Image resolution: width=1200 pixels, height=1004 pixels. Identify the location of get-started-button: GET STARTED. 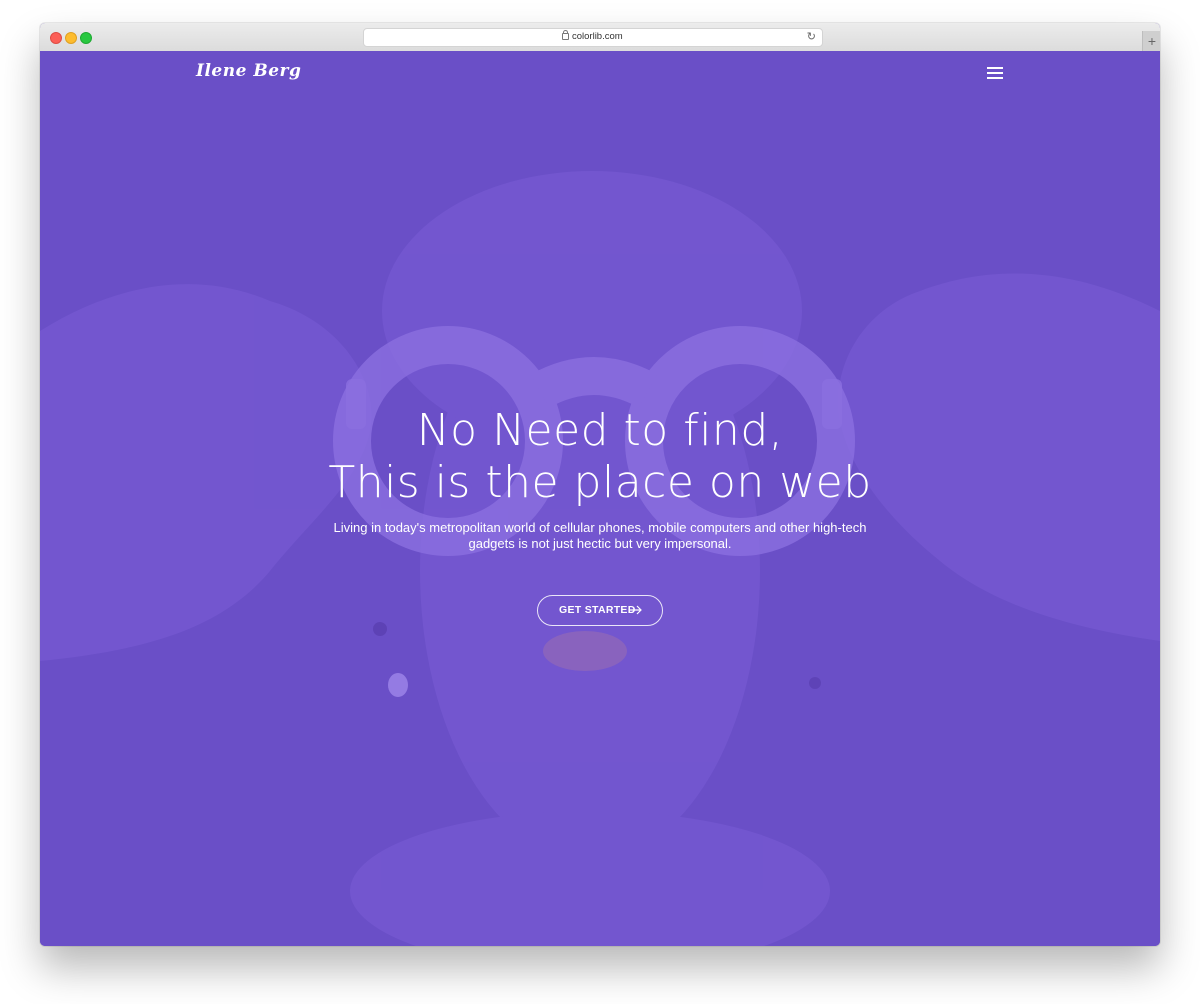
(600, 610).